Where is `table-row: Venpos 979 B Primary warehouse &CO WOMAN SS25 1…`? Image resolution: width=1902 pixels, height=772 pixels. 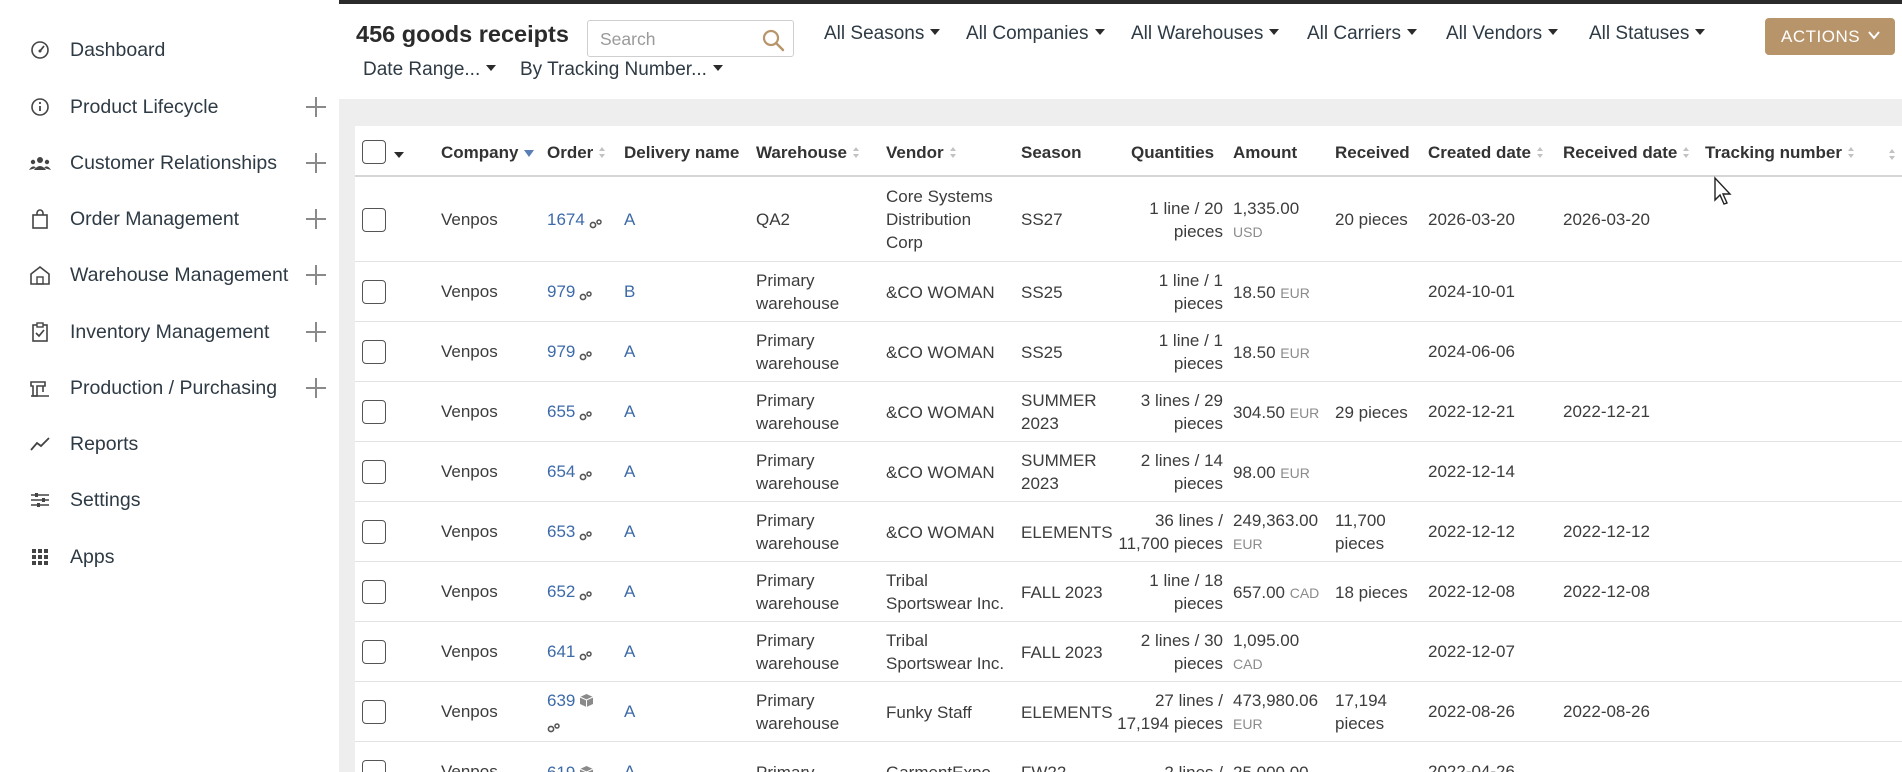 table-row: Venpos 979 B Primary warehouse &CO WOMAN SS25 1… is located at coordinates (1128, 292).